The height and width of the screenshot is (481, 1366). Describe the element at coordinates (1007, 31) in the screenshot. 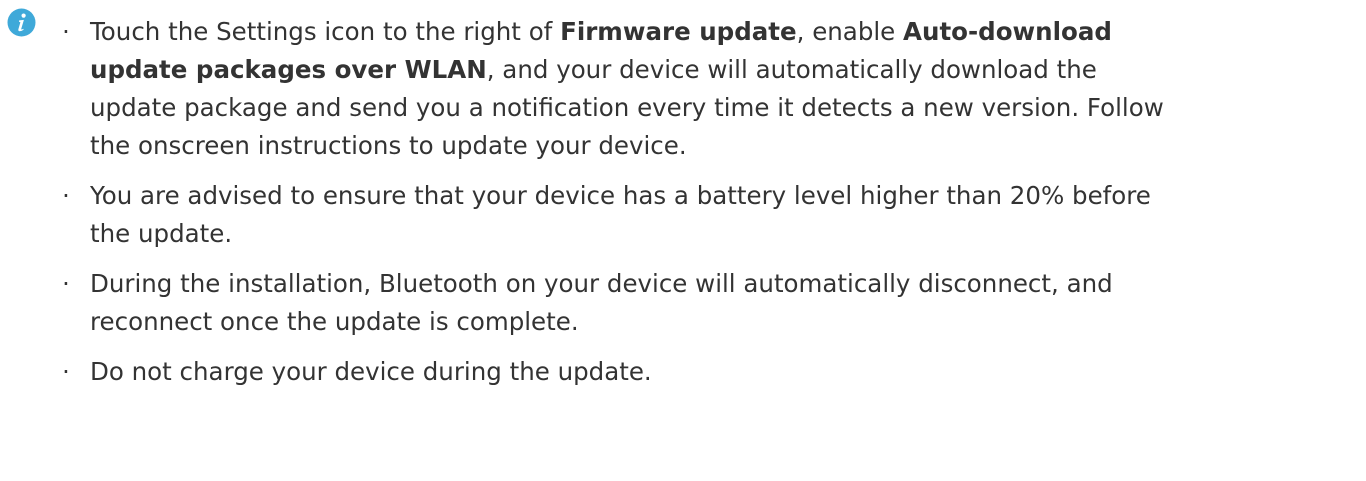

I see `bold-term: Auto-download` at that location.